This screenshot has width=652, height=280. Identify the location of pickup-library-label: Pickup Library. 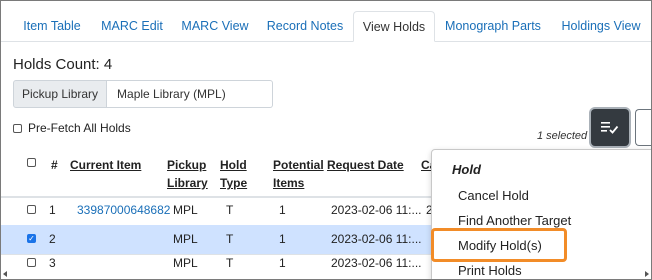
(60, 94).